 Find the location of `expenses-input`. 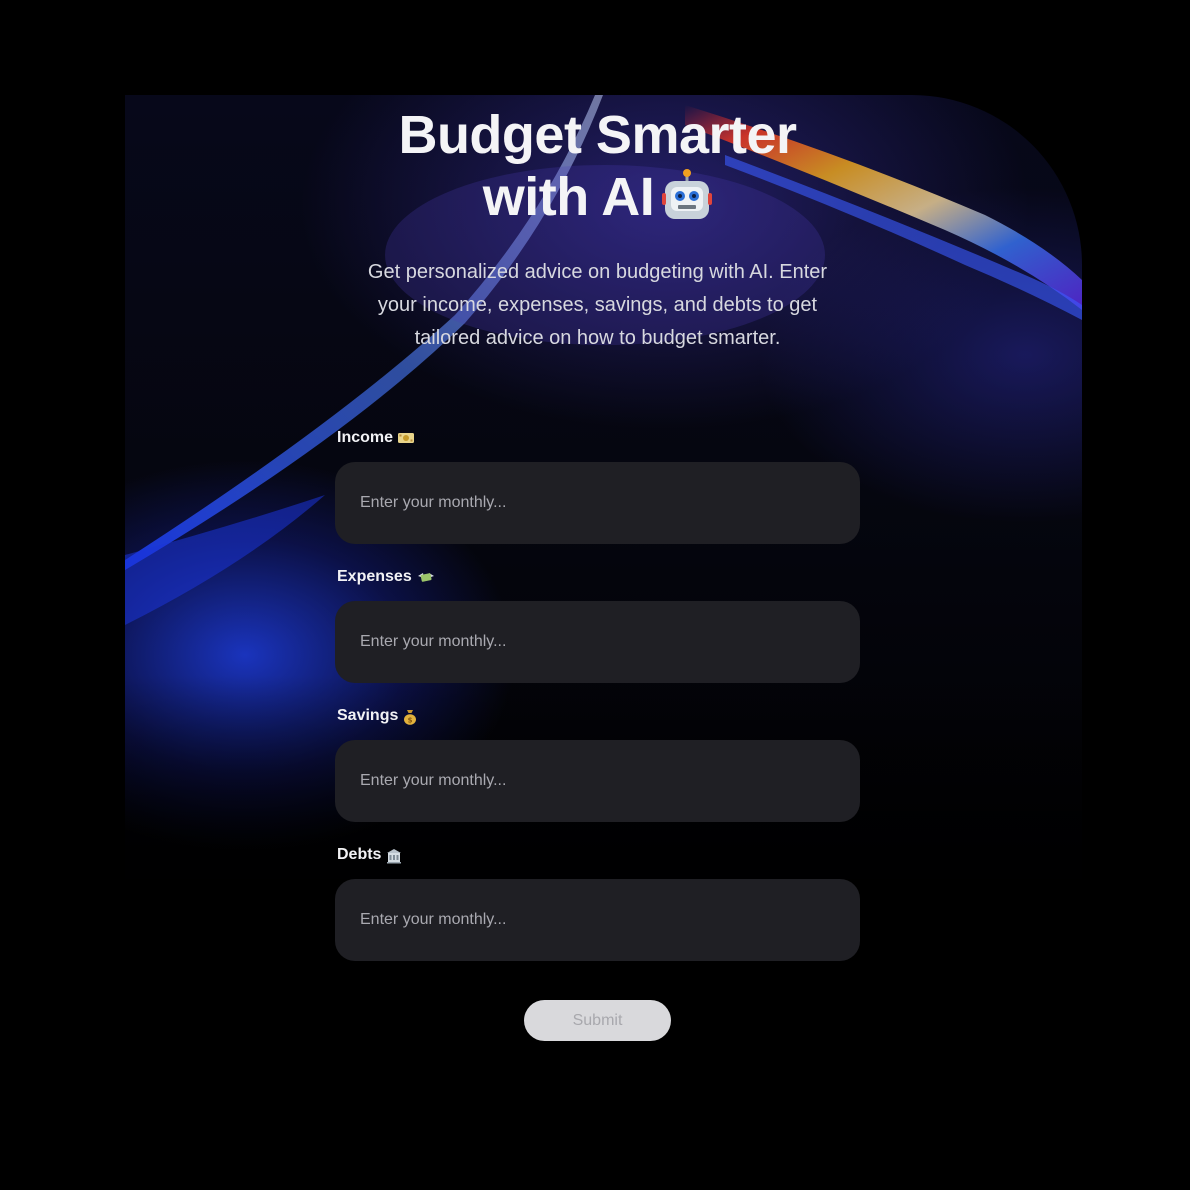

expenses-input is located at coordinates (597, 642).